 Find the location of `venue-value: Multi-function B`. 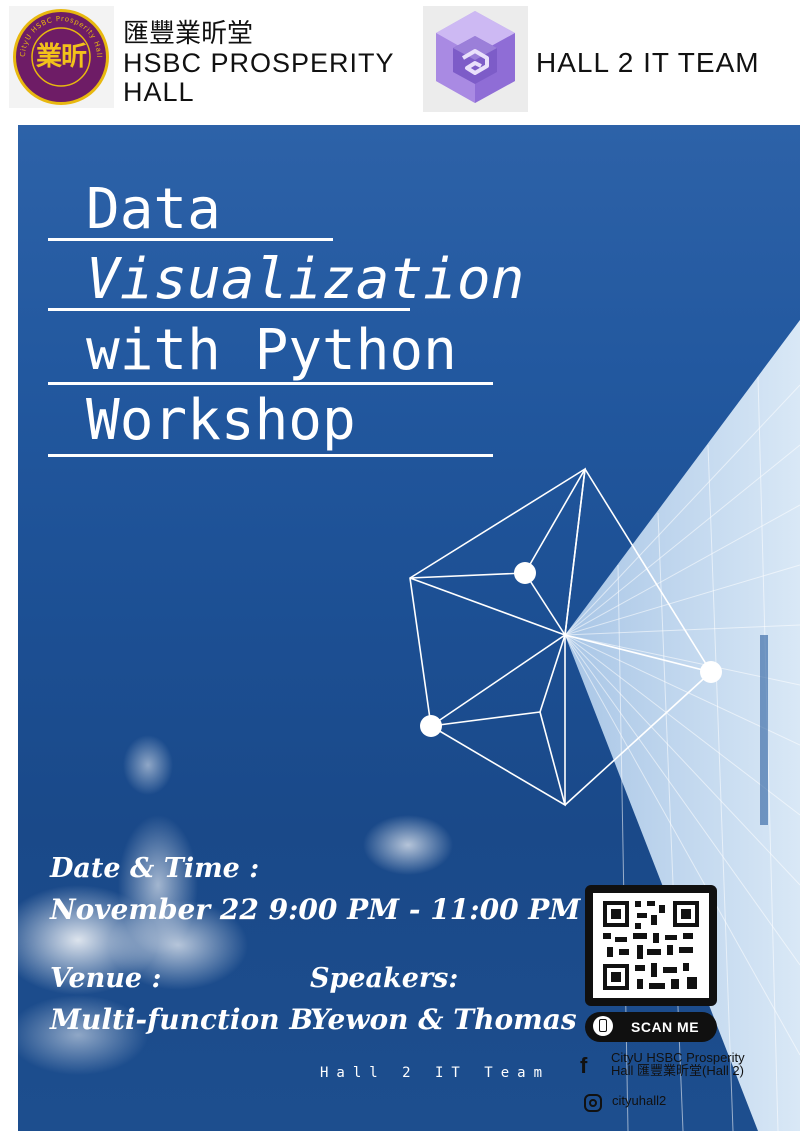

venue-value: Multi-function B is located at coordinates (182, 1019).